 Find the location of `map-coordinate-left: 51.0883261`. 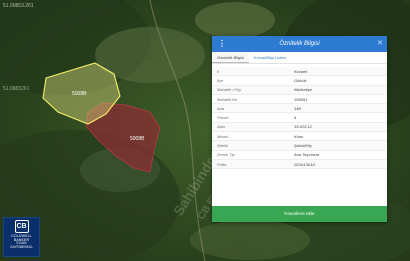

map-coordinate-left: 51.0883261 is located at coordinates (16, 89).